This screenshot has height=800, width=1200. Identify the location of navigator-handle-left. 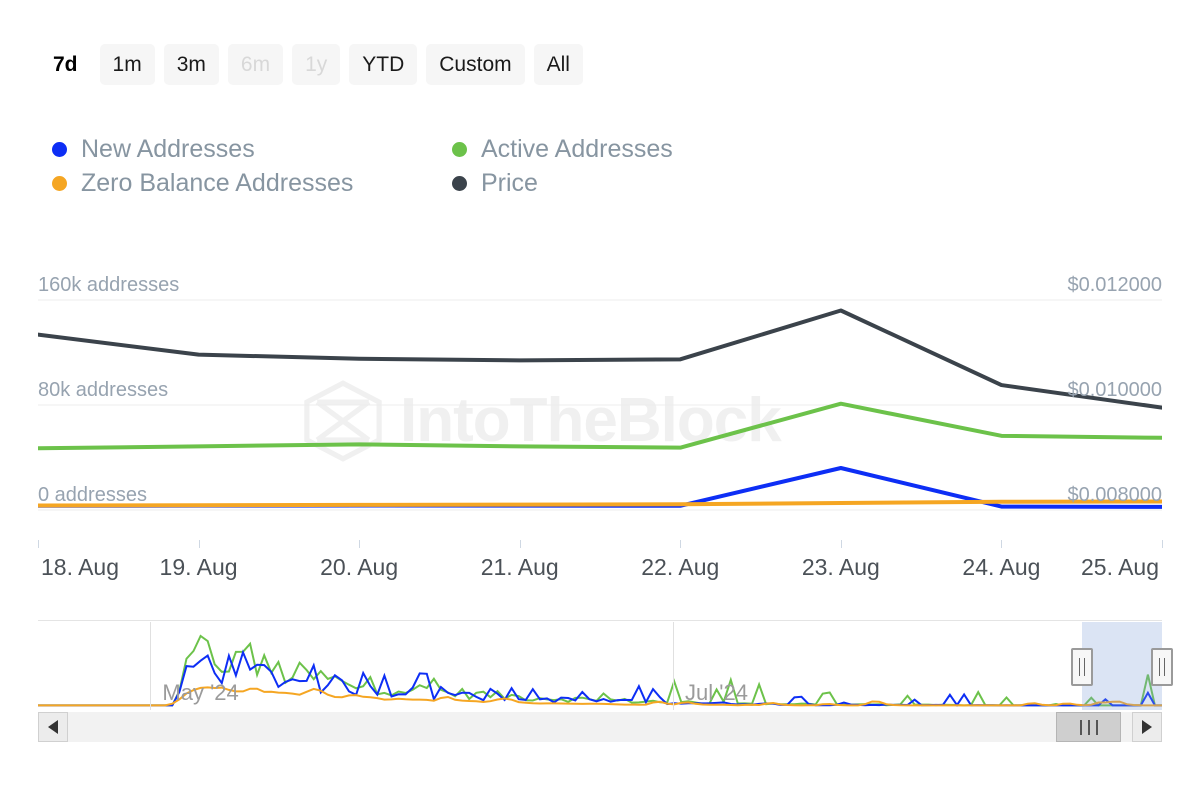
(1082, 667).